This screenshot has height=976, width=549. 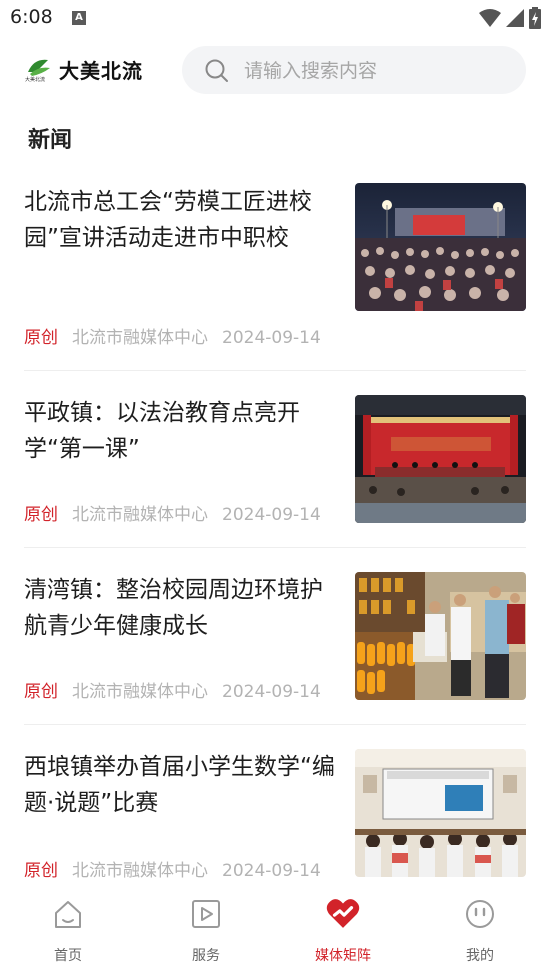 What do you see at coordinates (480, 914) in the screenshot?
I see `smiley-icon` at bounding box center [480, 914].